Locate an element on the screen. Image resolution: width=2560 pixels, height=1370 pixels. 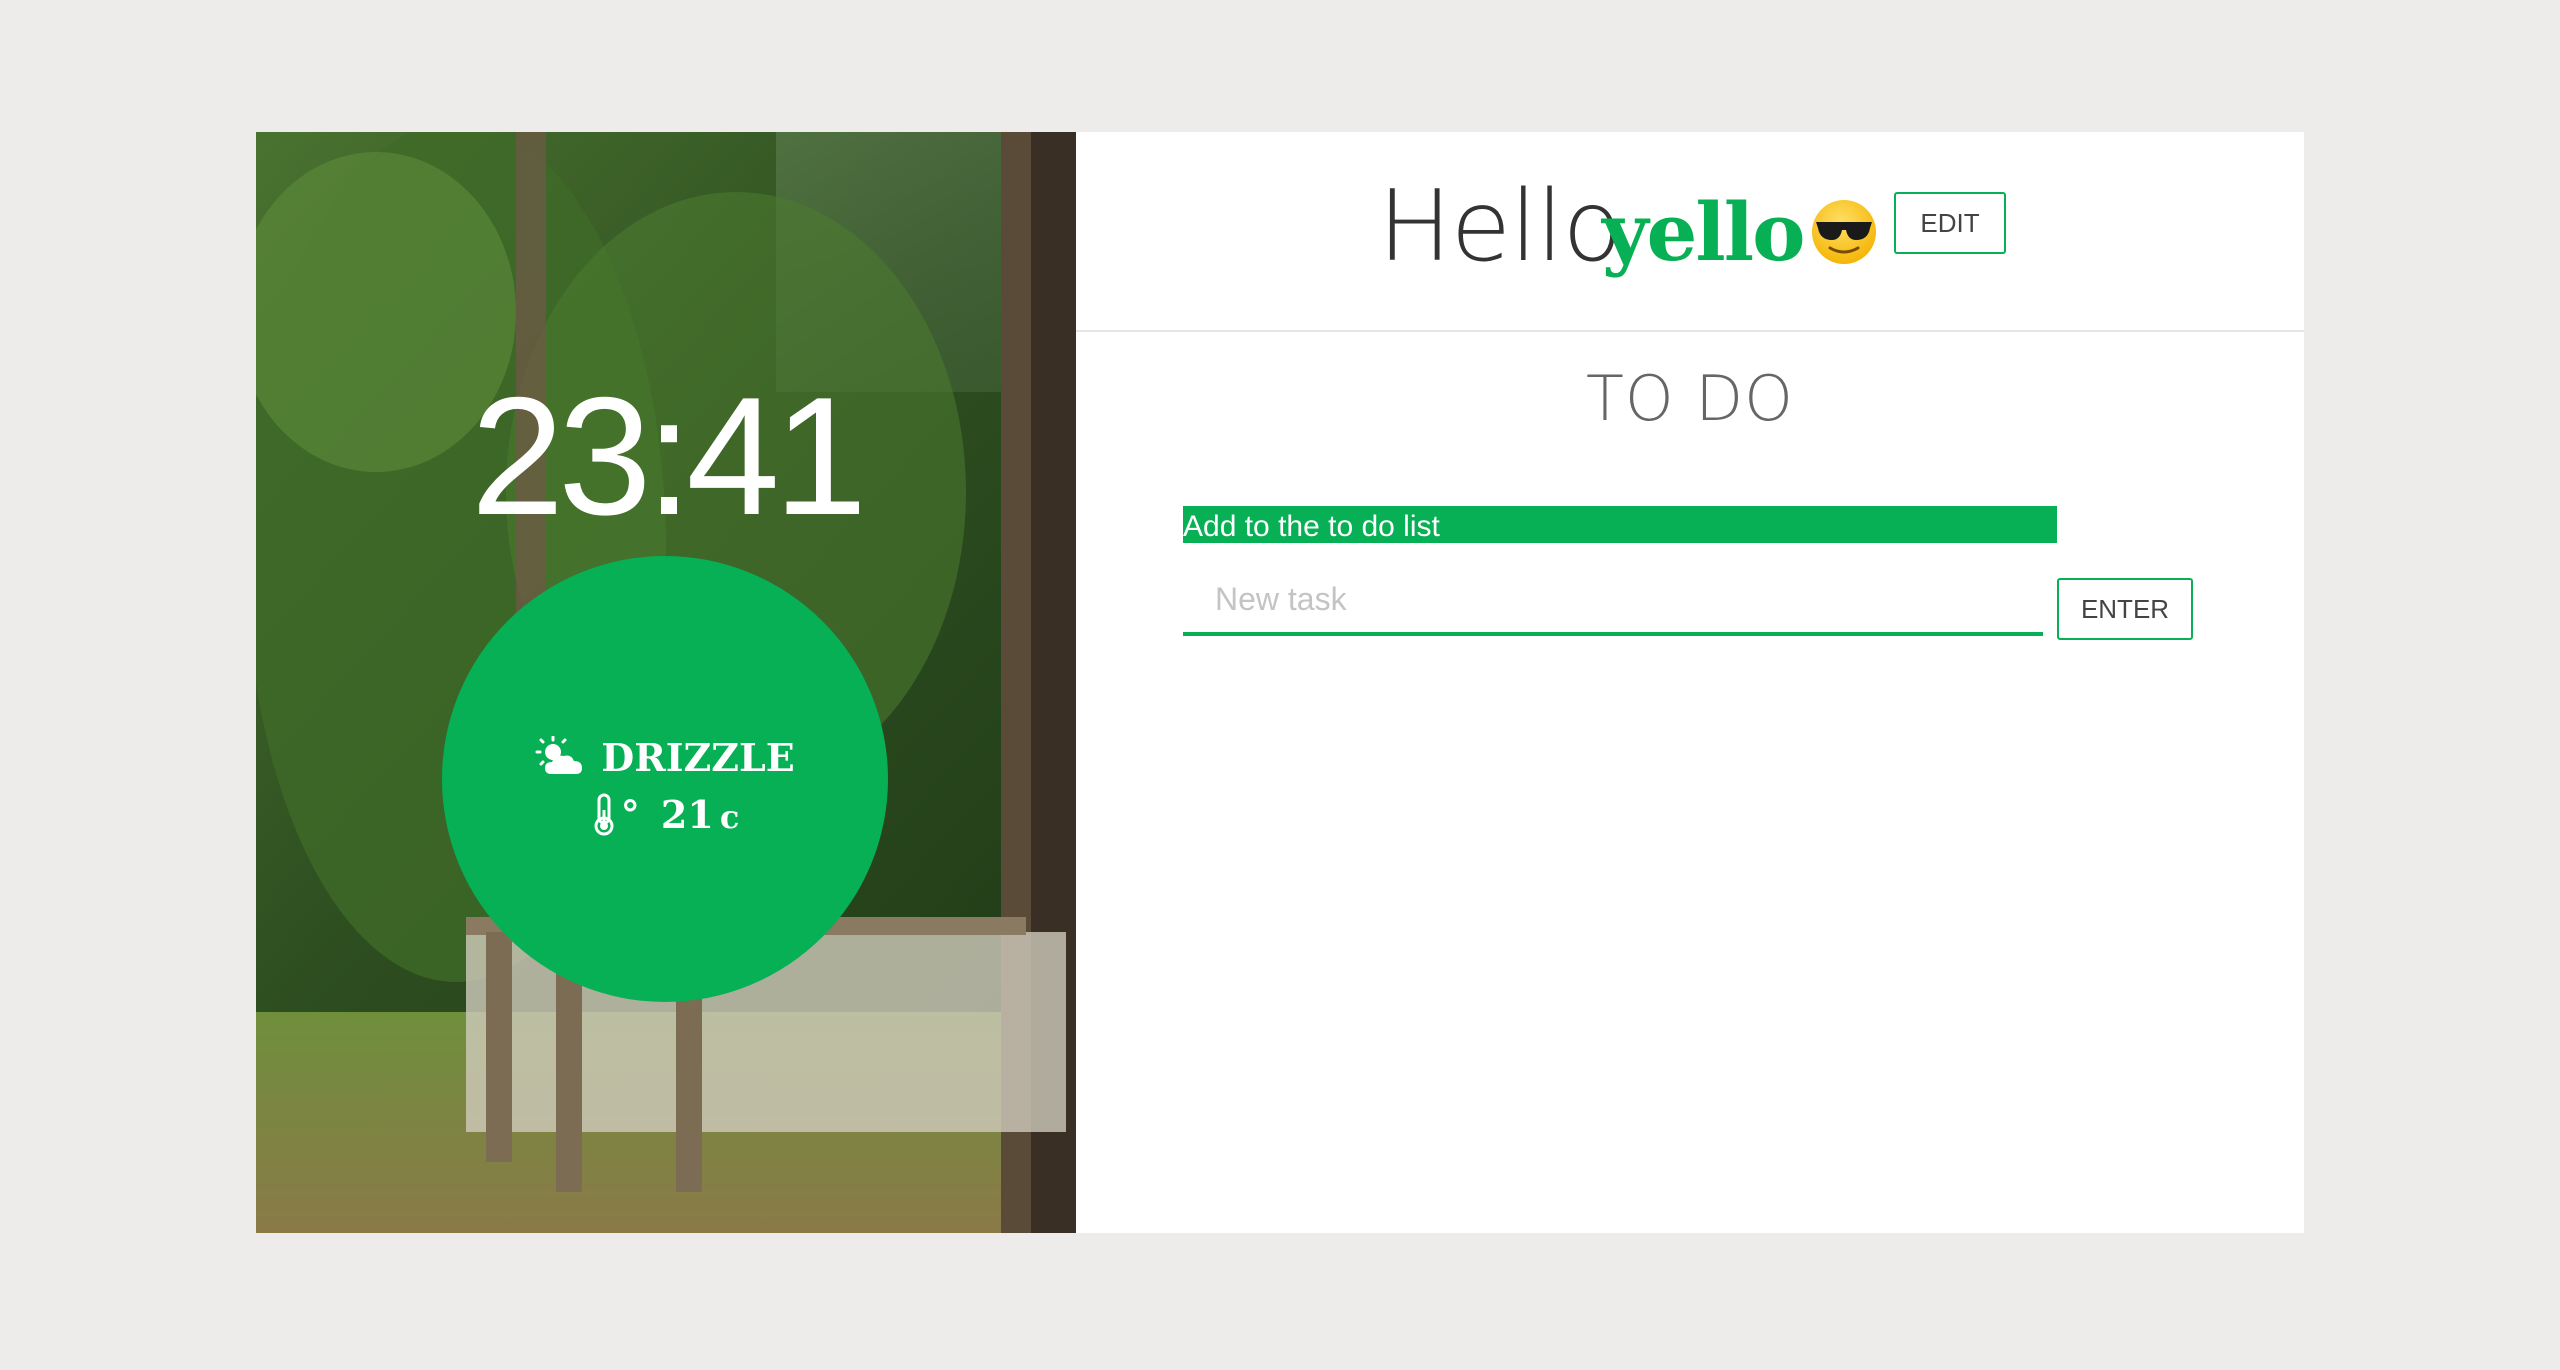
thermometer-icon is located at coordinates (604, 818).